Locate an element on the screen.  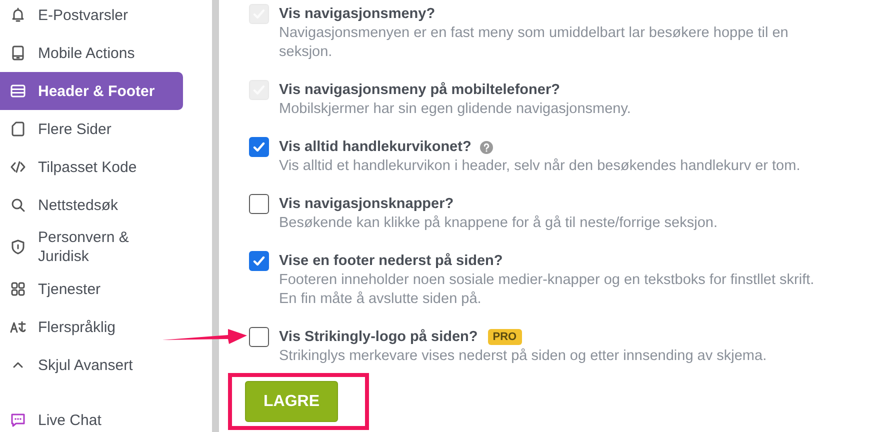
sidebar-item: Live Chat is located at coordinates (91, 416).